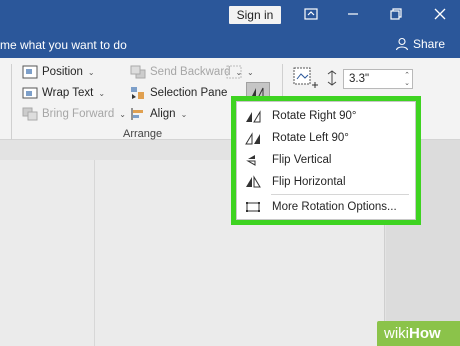 The height and width of the screenshot is (346, 460). Describe the element at coordinates (253, 160) in the screenshot. I see `flip-vertical-icon` at that location.